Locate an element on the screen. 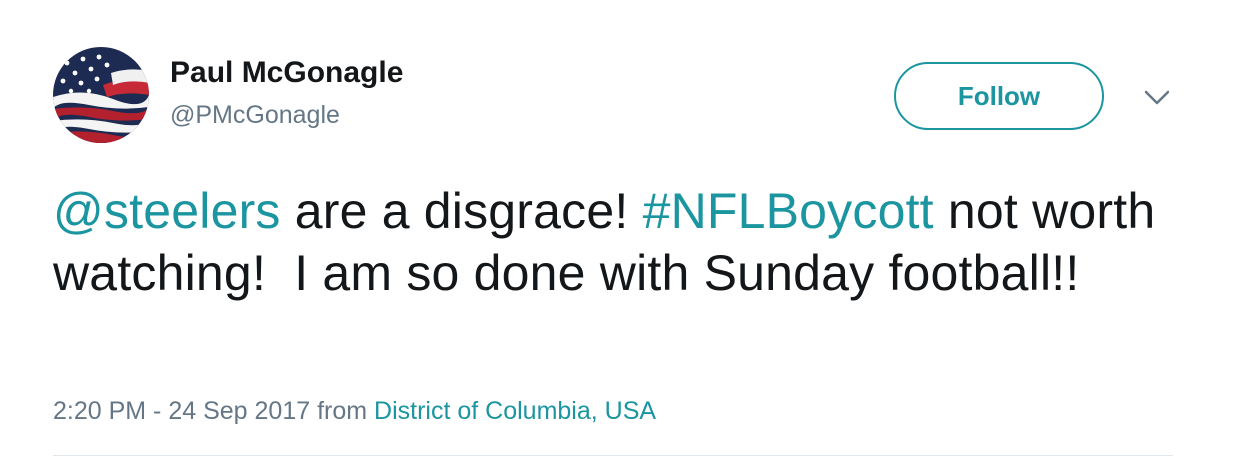 The height and width of the screenshot is (458, 1244). hashtag-link: #NFLBoycott is located at coordinates (788, 211).